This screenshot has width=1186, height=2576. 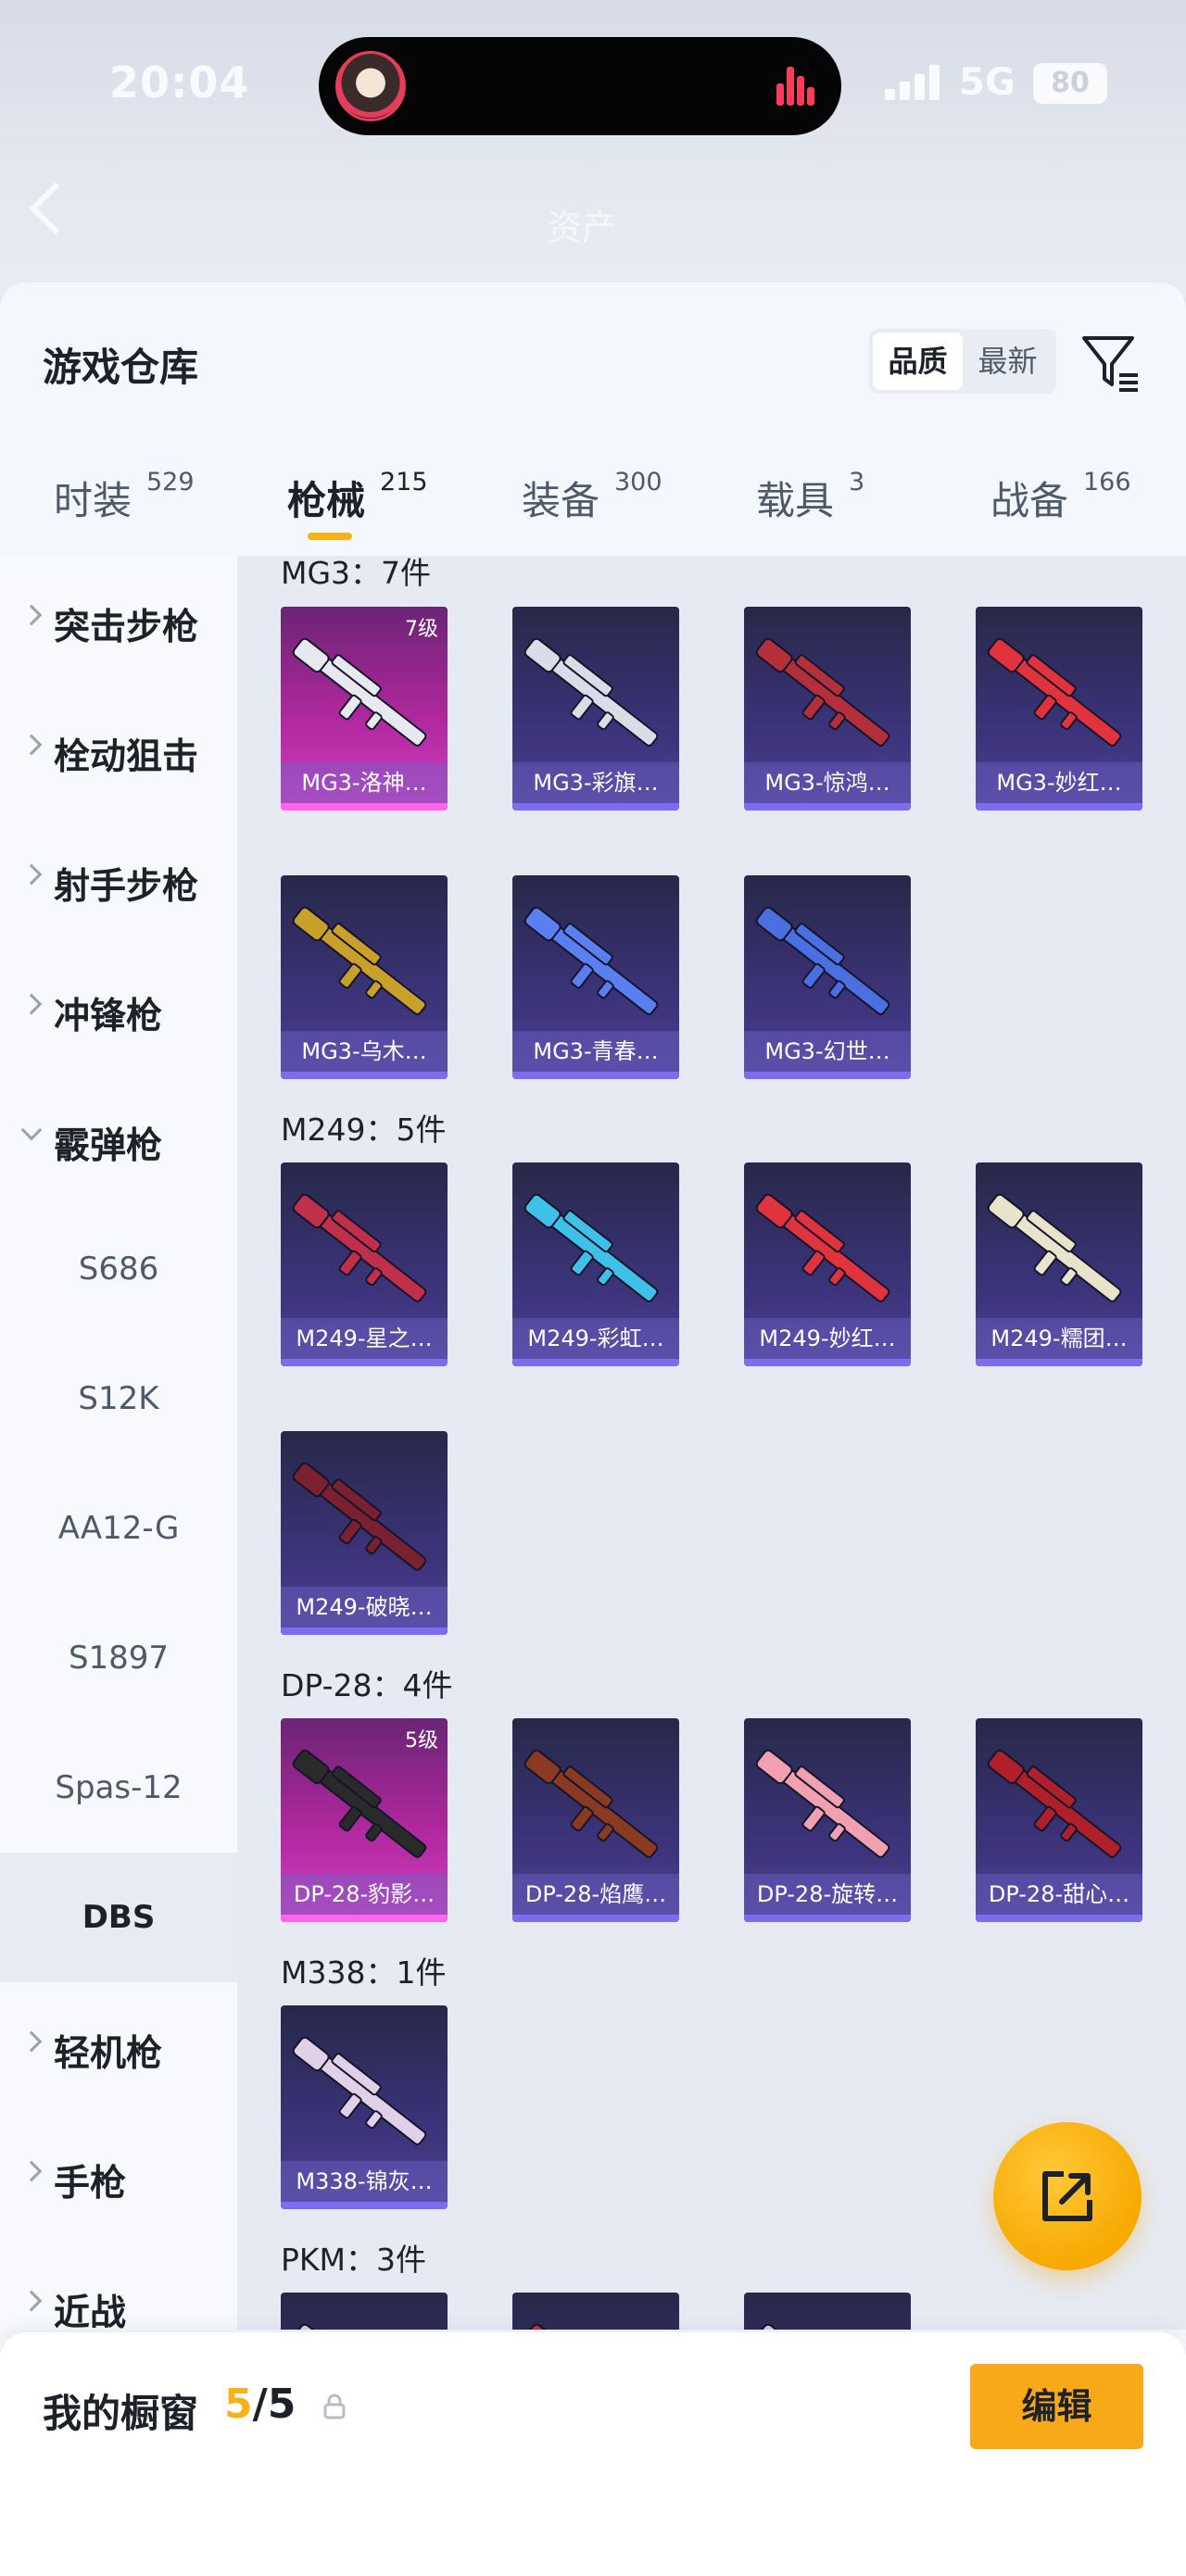 I want to click on showcase-count-total: /5, so click(x=274, y=2404).